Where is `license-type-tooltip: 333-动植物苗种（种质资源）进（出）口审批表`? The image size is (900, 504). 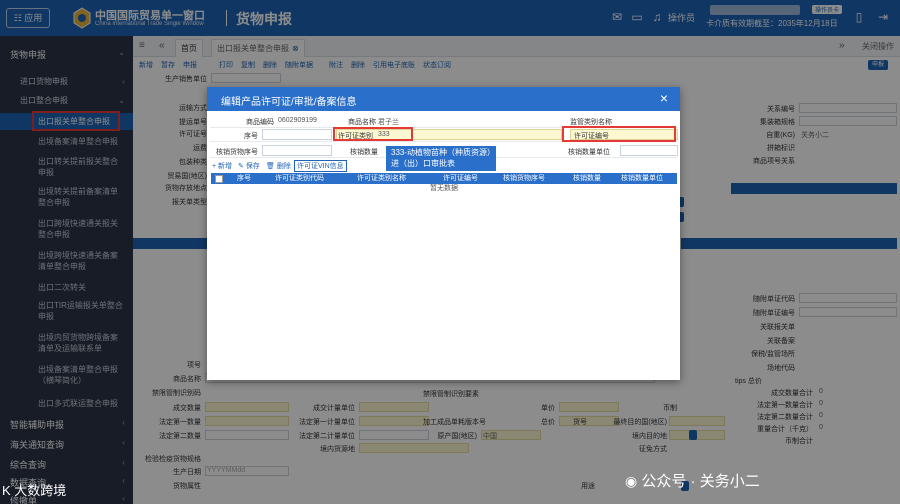
license-type-tooltip: 333-动植物苗种（种质资源）进（出）口审批表 is located at coordinates (441, 158).